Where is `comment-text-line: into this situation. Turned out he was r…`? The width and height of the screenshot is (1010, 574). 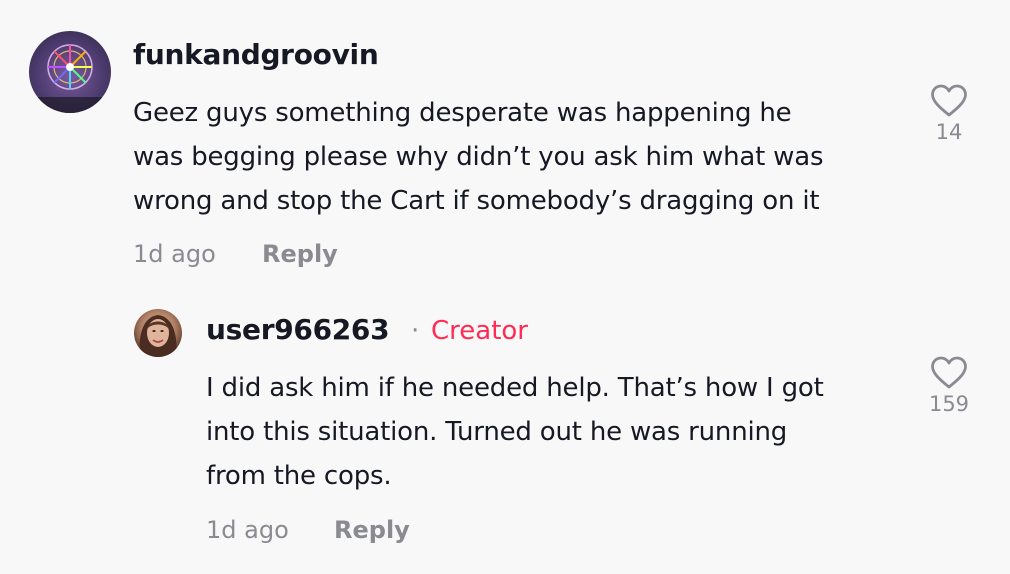
comment-text-line: into this situation. Turned out he was r… is located at coordinates (497, 432).